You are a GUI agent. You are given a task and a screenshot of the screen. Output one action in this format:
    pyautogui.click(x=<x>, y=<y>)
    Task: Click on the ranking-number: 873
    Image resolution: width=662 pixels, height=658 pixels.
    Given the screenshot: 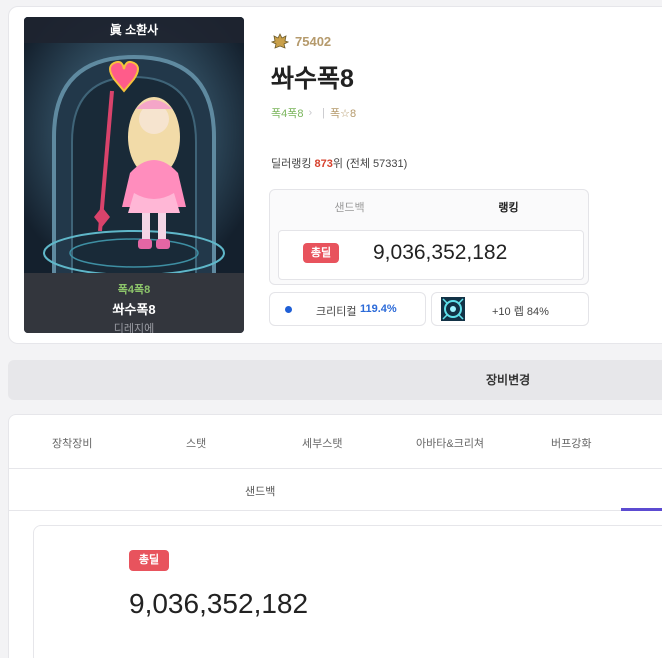 What is the action you would take?
    pyautogui.click(x=323, y=164)
    